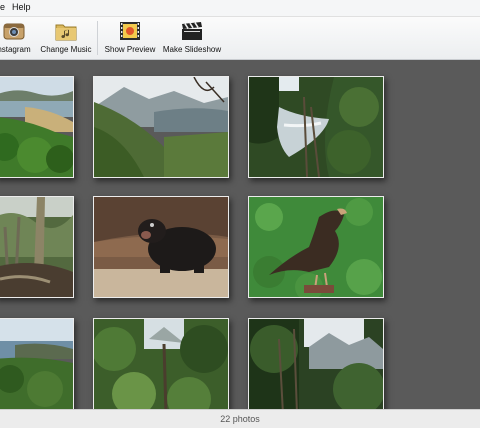 The image size is (480, 428). I want to click on photo-count-label: 22 photos, so click(240, 419).